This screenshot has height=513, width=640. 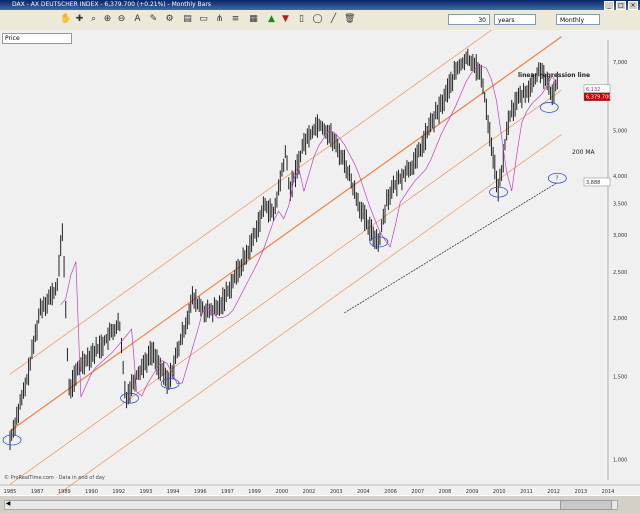 I want to click on hand-icon: ✋, so click(x=65, y=19).